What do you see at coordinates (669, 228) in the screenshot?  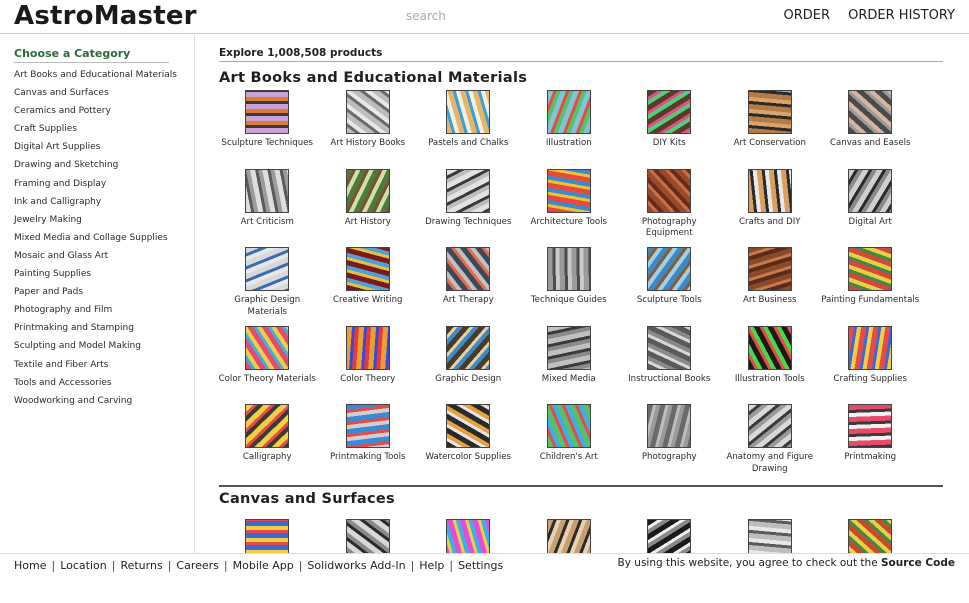 I see `product-label: Photography Equipment` at bounding box center [669, 228].